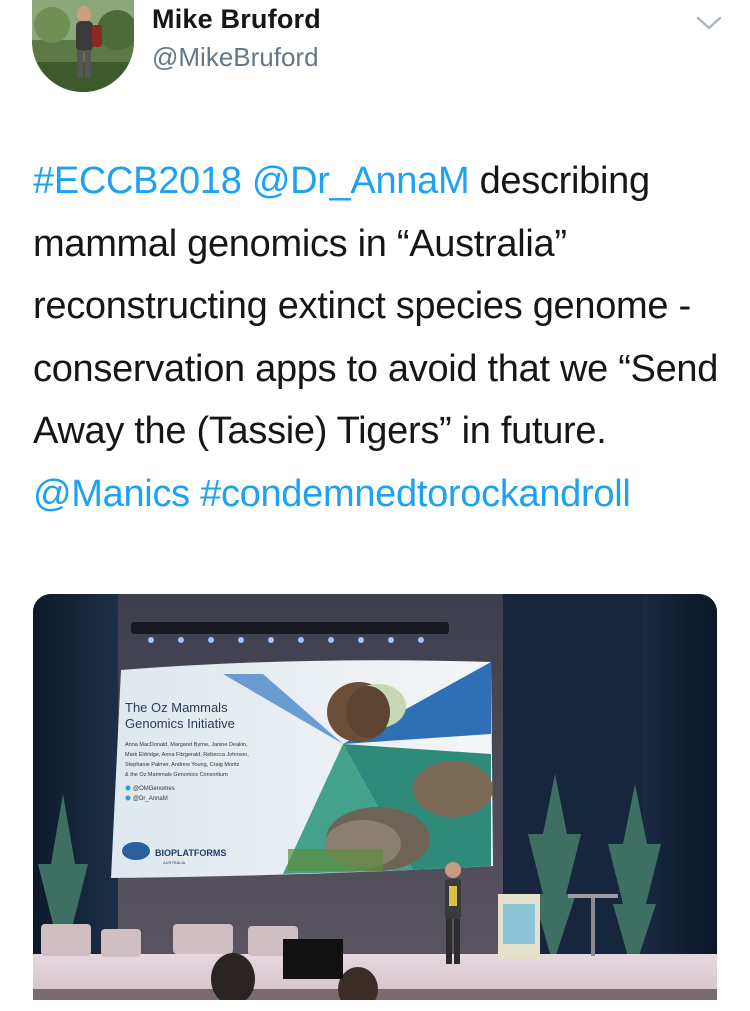 The width and height of the screenshot is (750, 1011). I want to click on slide-title-2: Genomics Initiative, so click(180, 723).